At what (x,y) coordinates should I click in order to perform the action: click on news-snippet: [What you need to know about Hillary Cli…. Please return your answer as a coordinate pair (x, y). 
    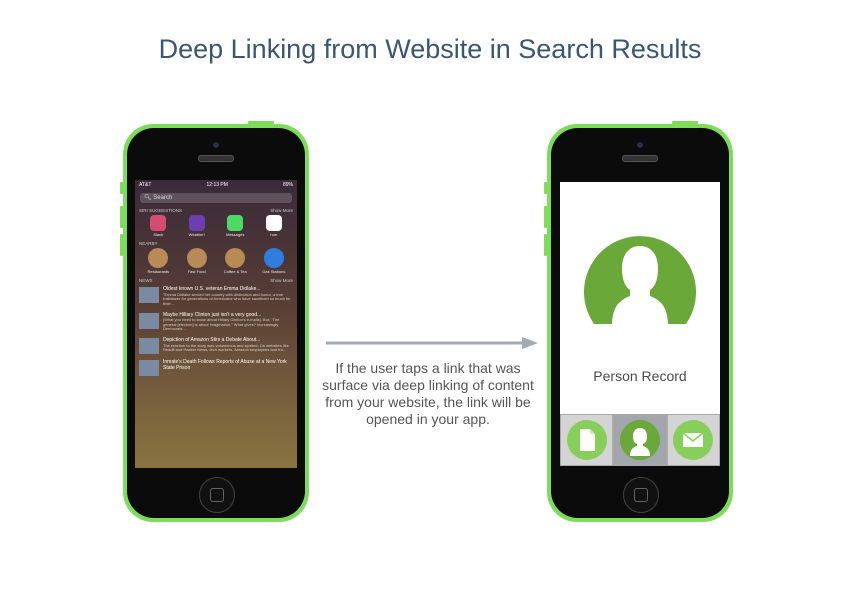
    Looking at the image, I should click on (221, 324).